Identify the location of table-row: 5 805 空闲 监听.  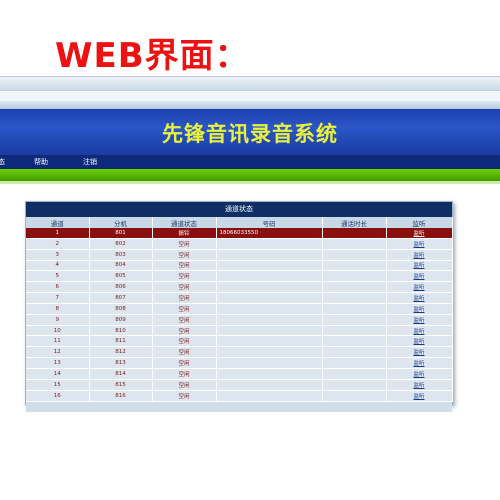
(239, 276).